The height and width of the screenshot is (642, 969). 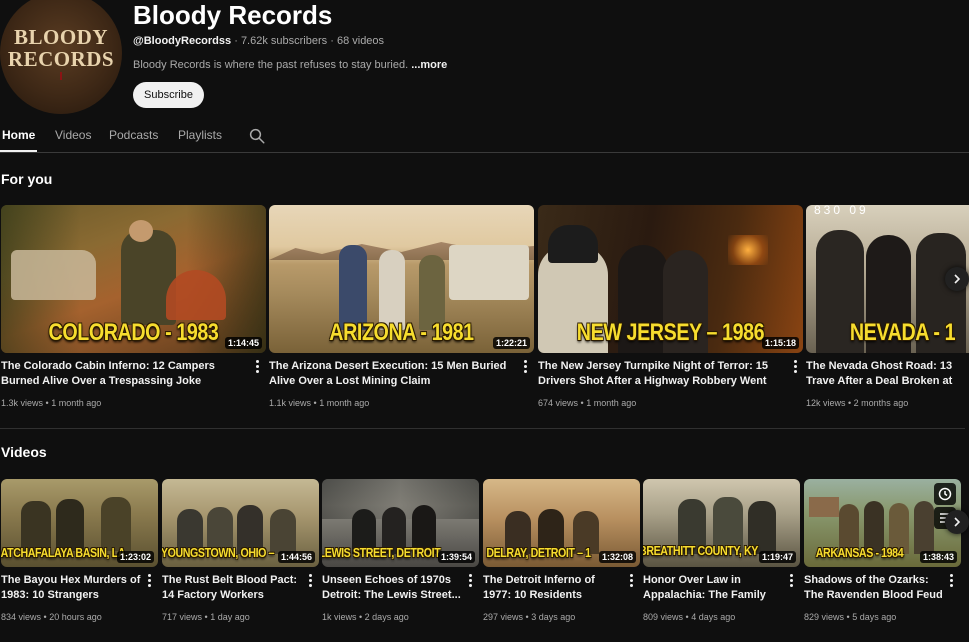 What do you see at coordinates (79, 523) in the screenshot?
I see `video-thumbnail: ATCHAFALAYA BASIN, LA 1:23:02` at bounding box center [79, 523].